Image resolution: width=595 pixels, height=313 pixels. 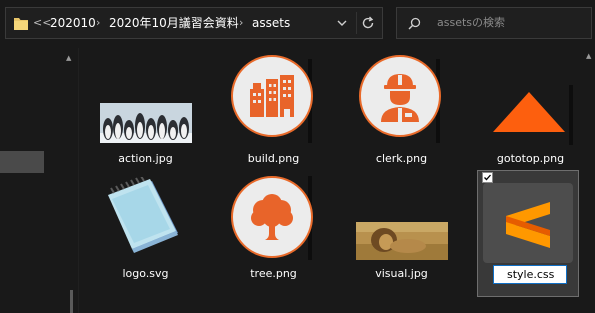 I want to click on triangle-icon, so click(x=529, y=112).